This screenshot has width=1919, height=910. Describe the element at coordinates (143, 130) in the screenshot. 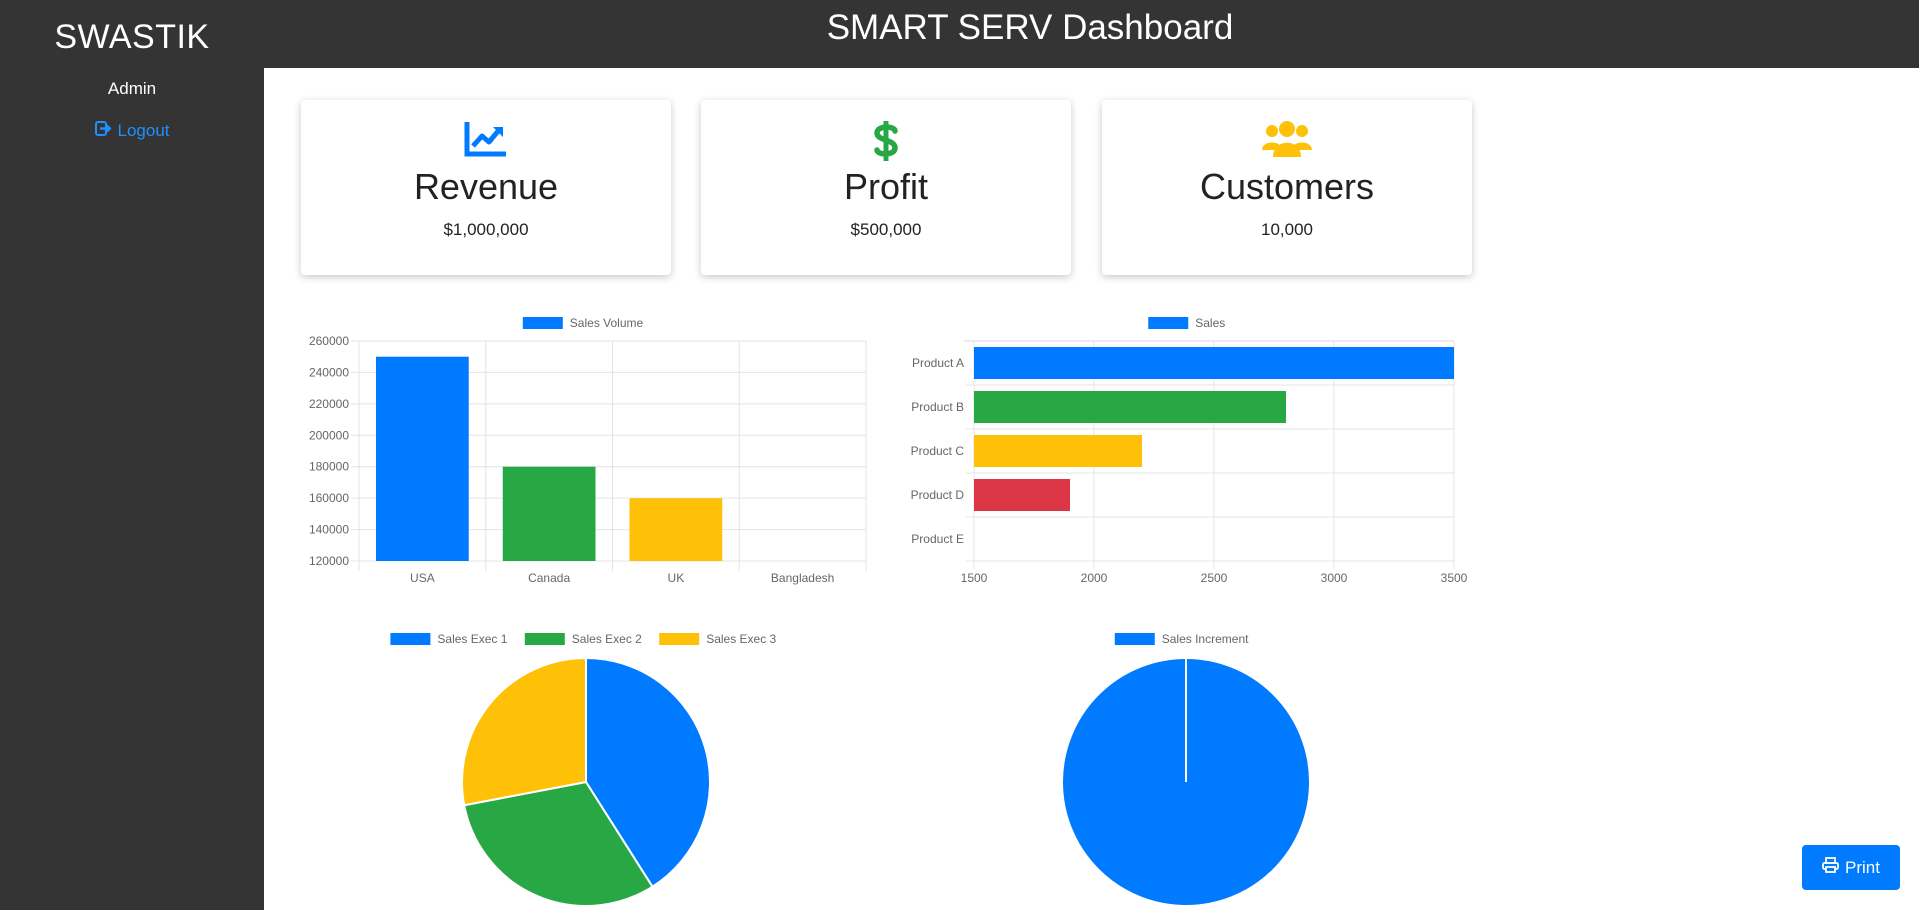

I see `logout-label: Logout` at that location.